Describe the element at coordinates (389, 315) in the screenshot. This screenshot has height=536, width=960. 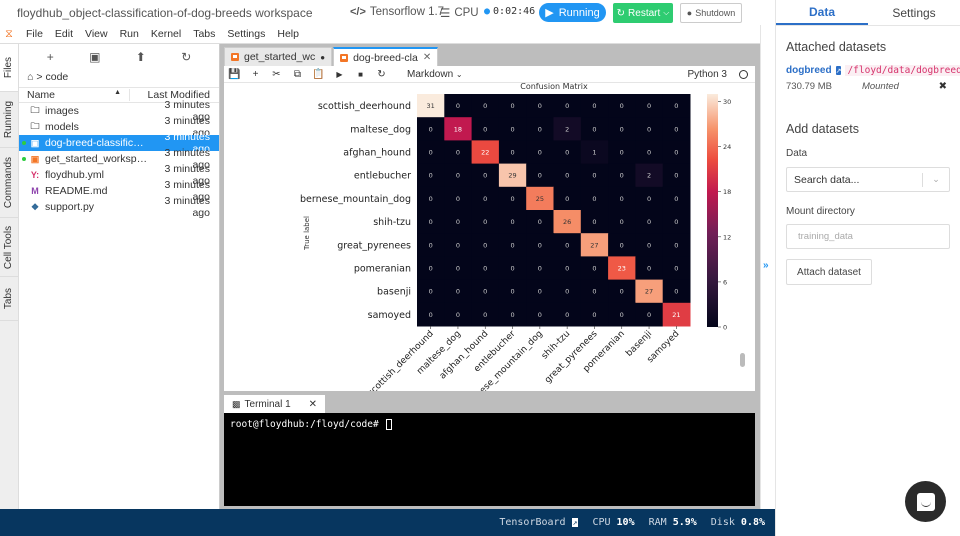
I see `y-tick-label: samoyed` at that location.